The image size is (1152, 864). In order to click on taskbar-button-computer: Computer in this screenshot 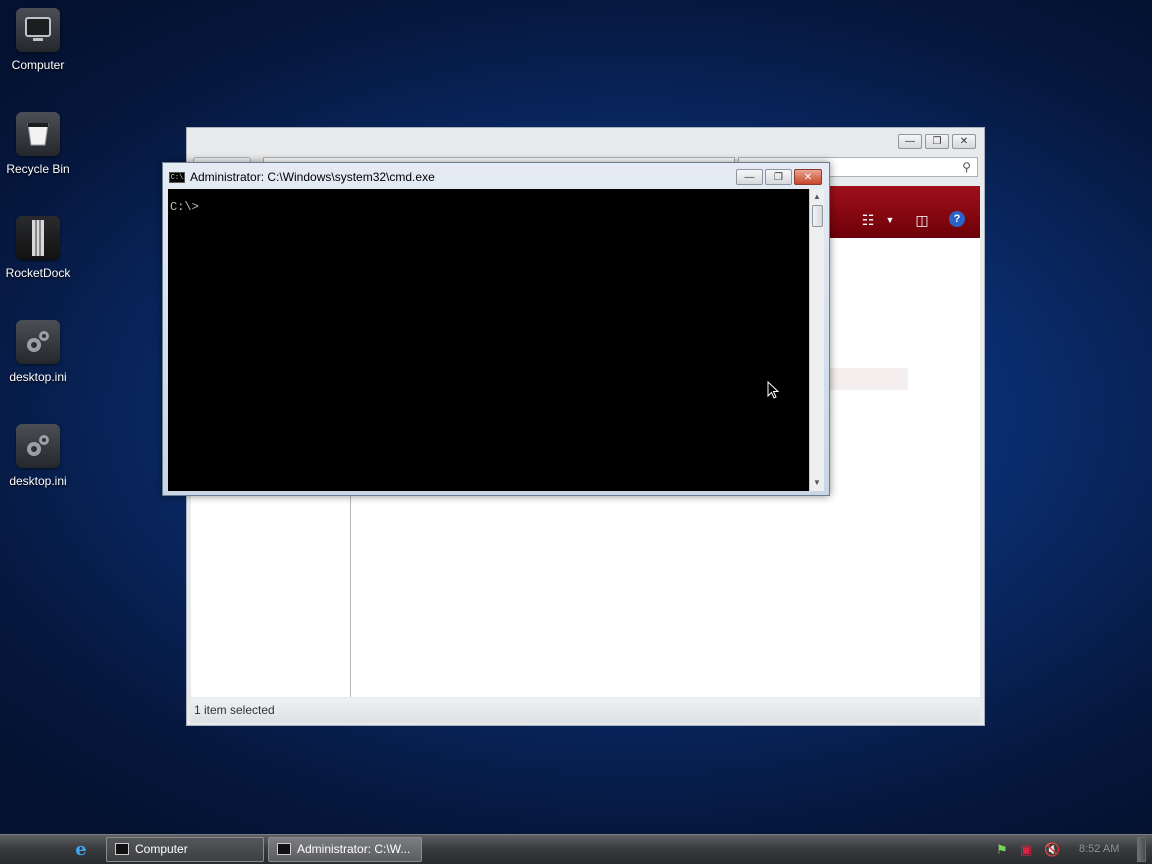, I will do `click(185, 849)`.